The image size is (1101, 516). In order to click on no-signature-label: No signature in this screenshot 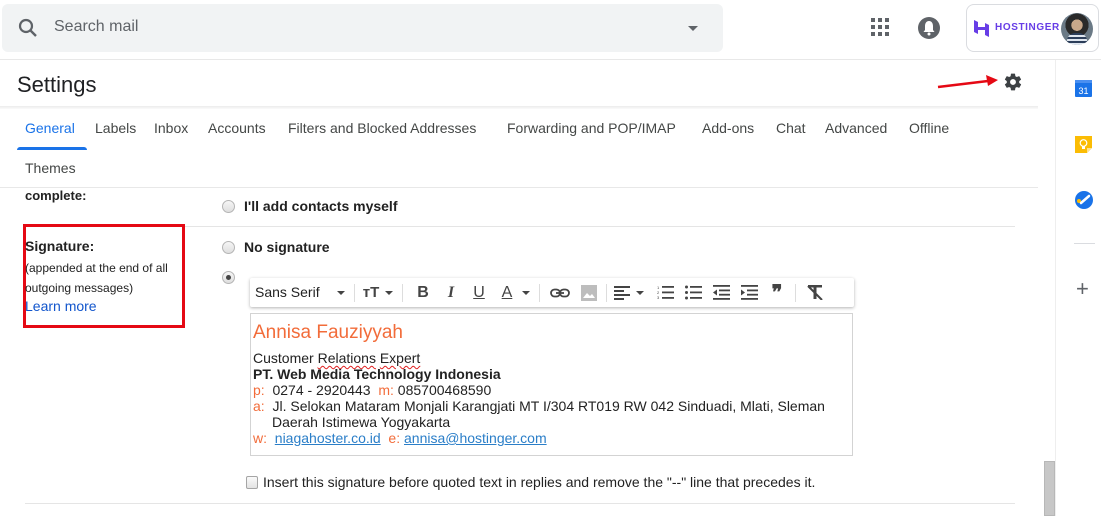, I will do `click(287, 247)`.